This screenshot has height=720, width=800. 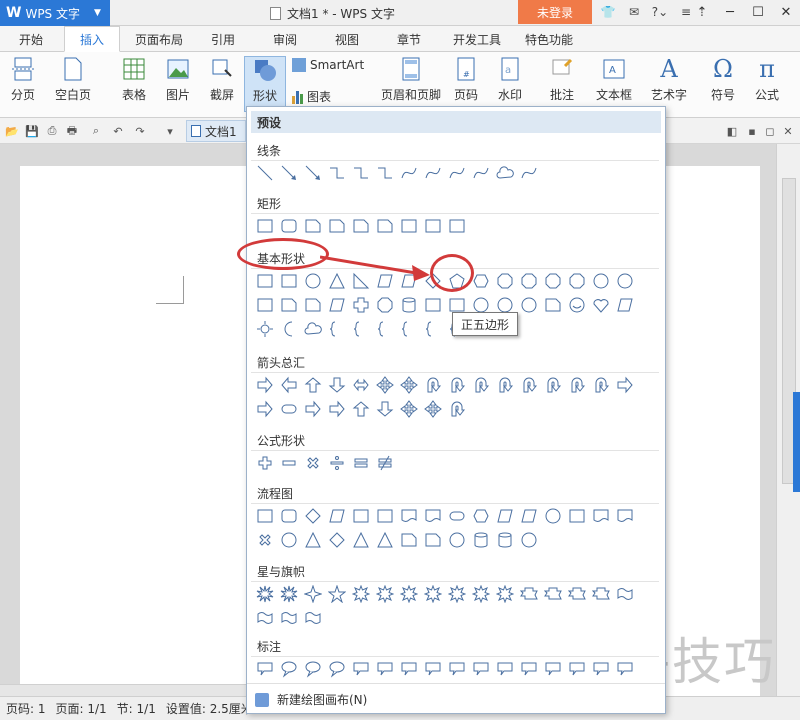 I want to click on screenshot-button: 截屏, so click(x=222, y=84).